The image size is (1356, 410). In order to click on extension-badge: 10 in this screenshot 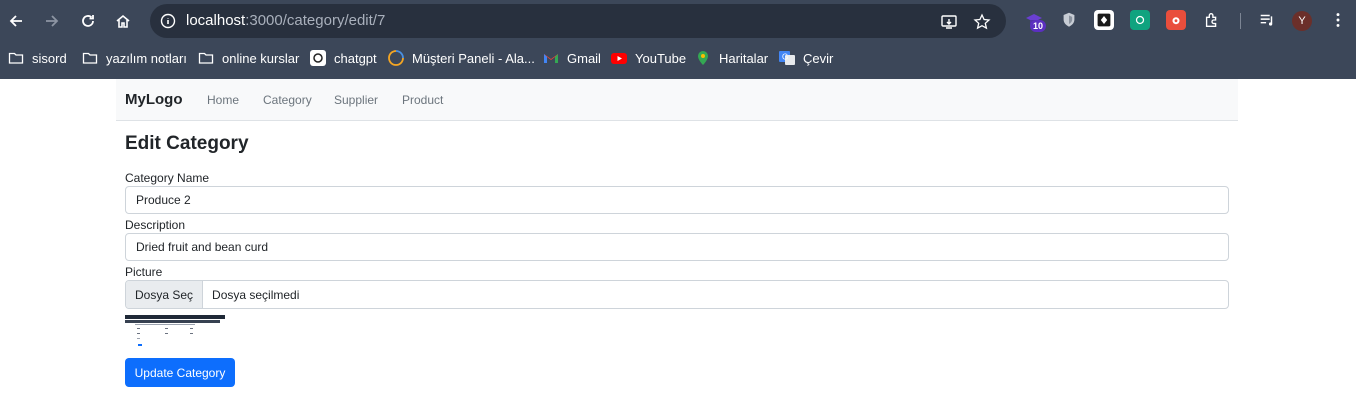, I will do `click(1038, 26)`.